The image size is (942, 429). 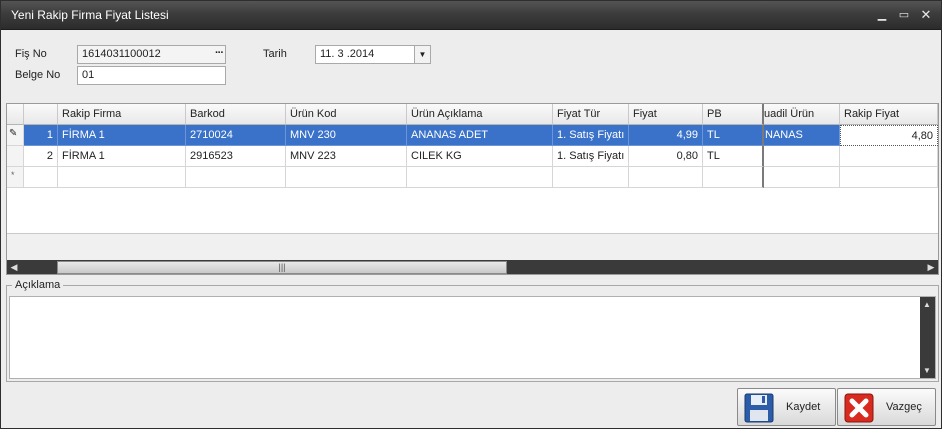 I want to click on tarih-label: Tarih, so click(x=275, y=54).